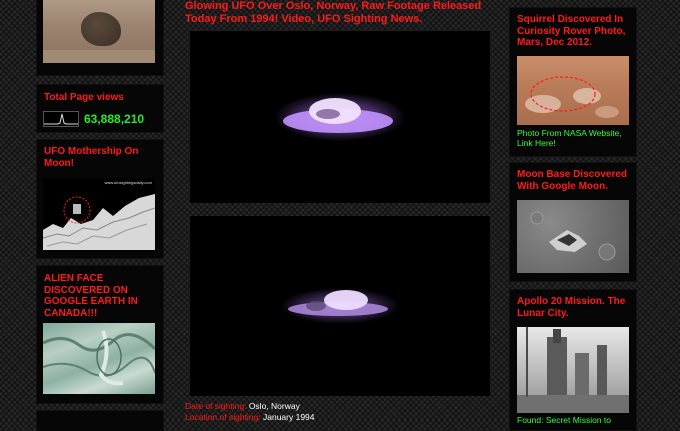 This screenshot has width=680, height=431. What do you see at coordinates (216, 406) in the screenshot?
I see `sighting-date-label: Date of sighting:` at bounding box center [216, 406].